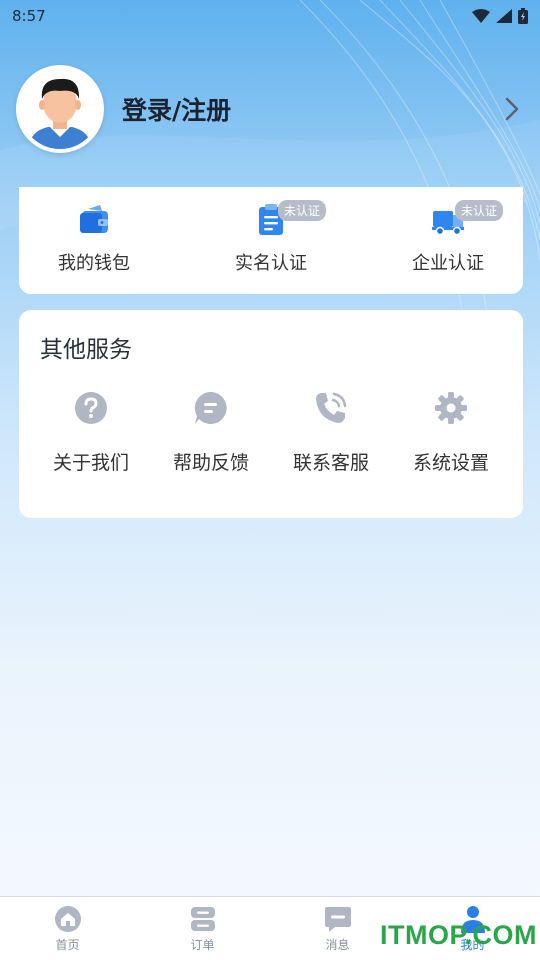  Describe the element at coordinates (86, 350) in the screenshot. I see `other-services-title: 其他服务` at that location.